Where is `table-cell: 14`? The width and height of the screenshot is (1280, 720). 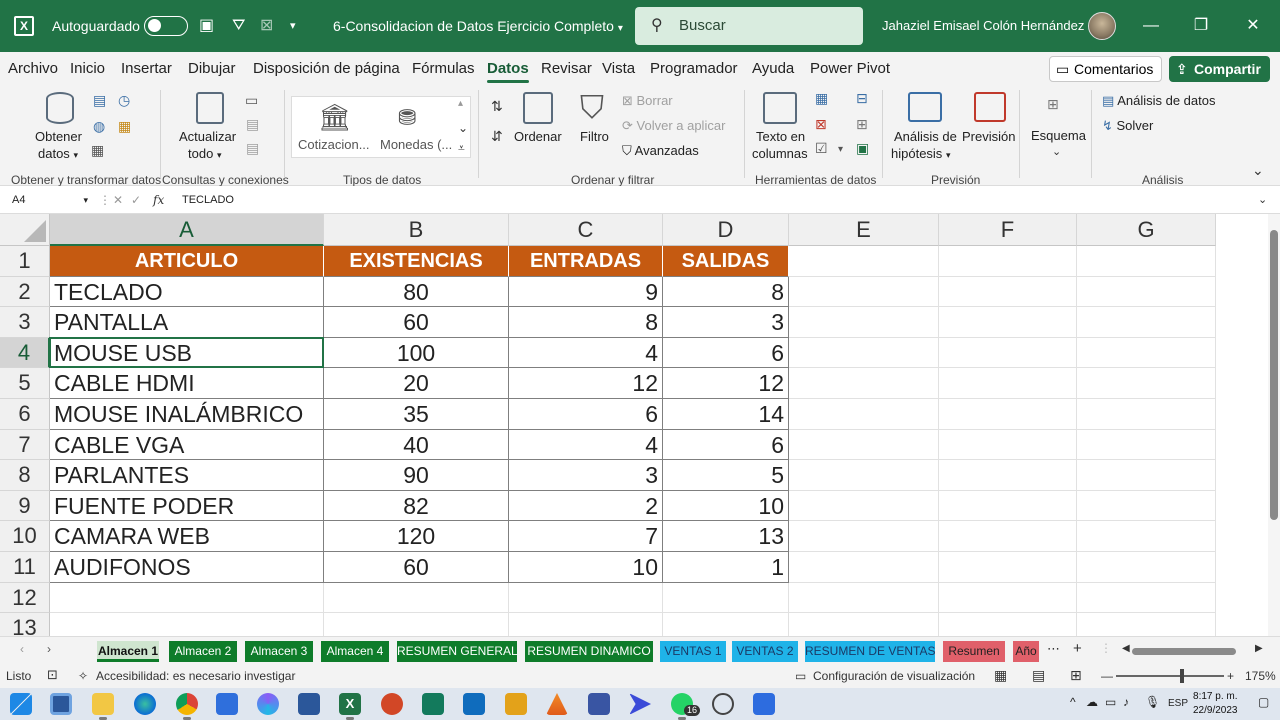
table-cell: 14 is located at coordinates (726, 414).